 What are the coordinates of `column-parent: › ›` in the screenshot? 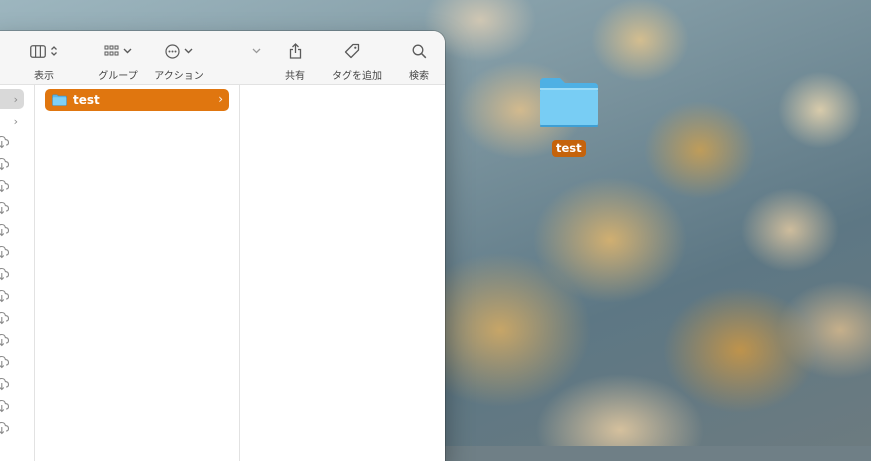 It's located at (17, 273).